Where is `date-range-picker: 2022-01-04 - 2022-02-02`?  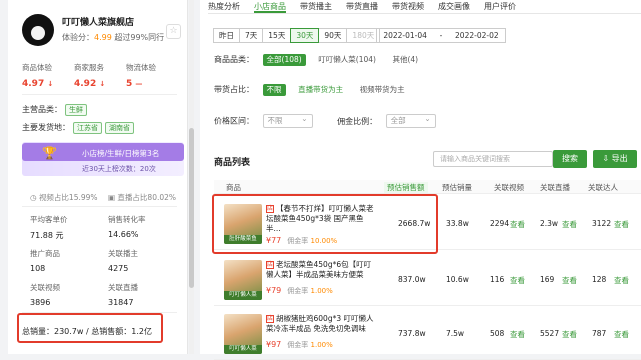 date-range-picker: 2022-01-04 - 2022-02-02 is located at coordinates (441, 35).